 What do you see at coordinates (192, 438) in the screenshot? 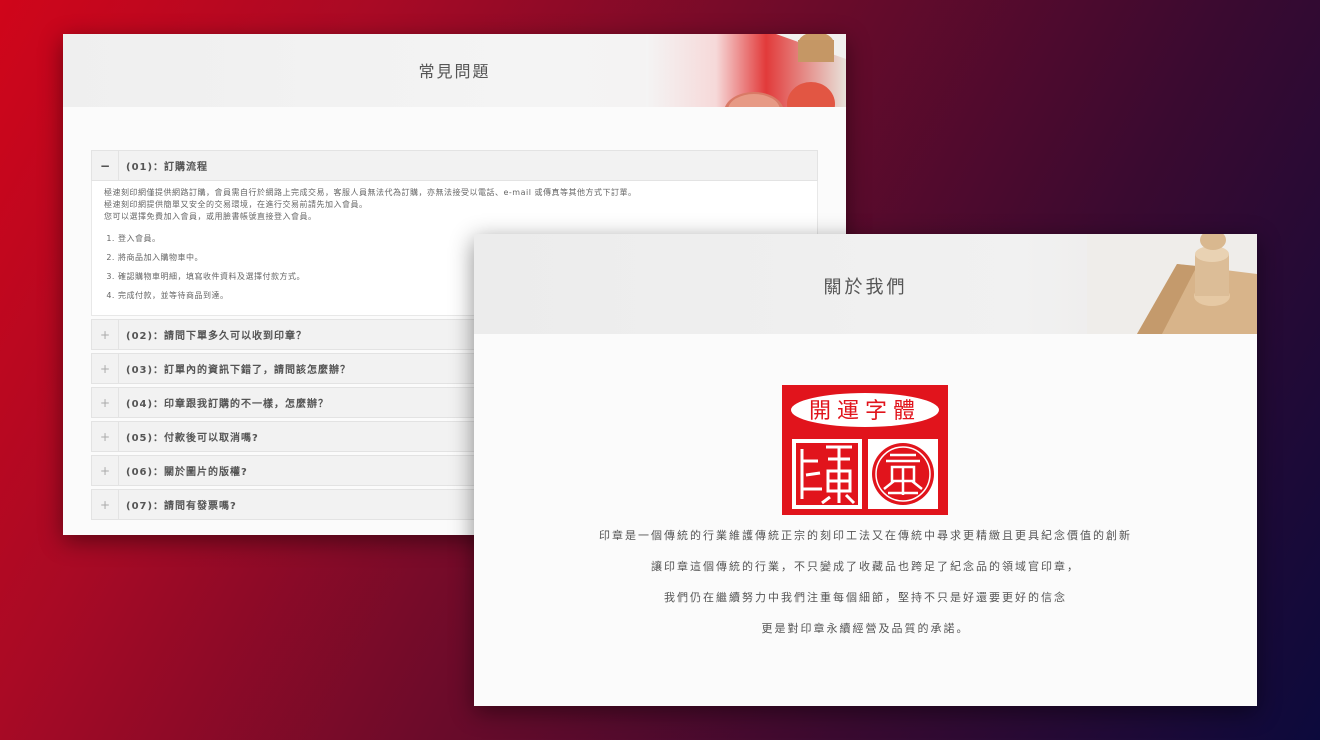
I see `faq-question: (05)：付款後可以取消嗎?` at bounding box center [192, 438].